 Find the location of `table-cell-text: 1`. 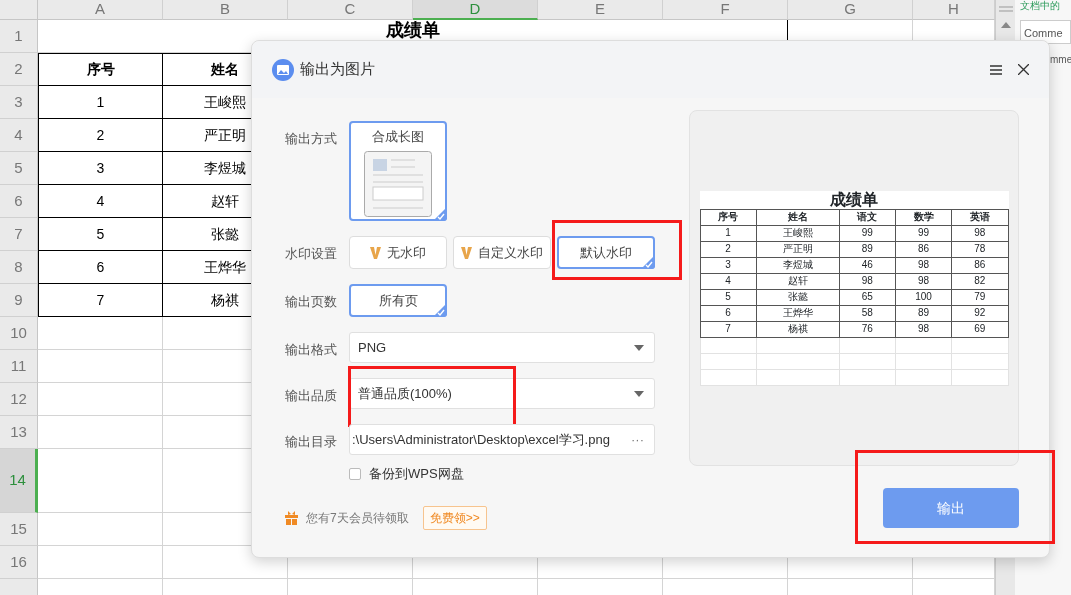

table-cell-text: 1 is located at coordinates (100, 102).